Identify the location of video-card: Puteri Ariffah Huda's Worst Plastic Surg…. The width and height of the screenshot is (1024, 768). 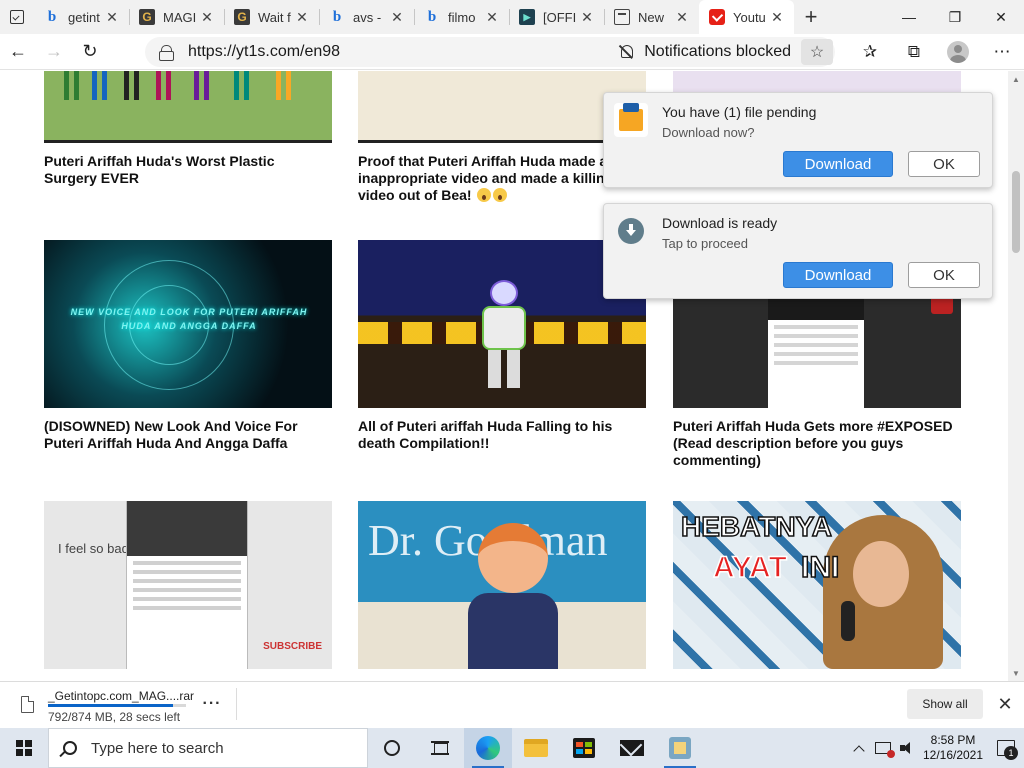
(188, 129).